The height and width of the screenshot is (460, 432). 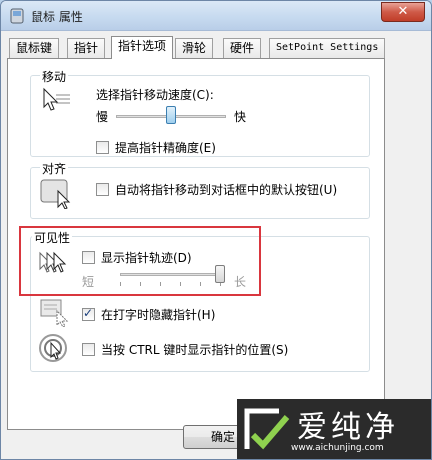 I want to click on show-location-ctrl-label: 当按 CTRL 键时显示指针的位置(S), so click(x=195, y=350).